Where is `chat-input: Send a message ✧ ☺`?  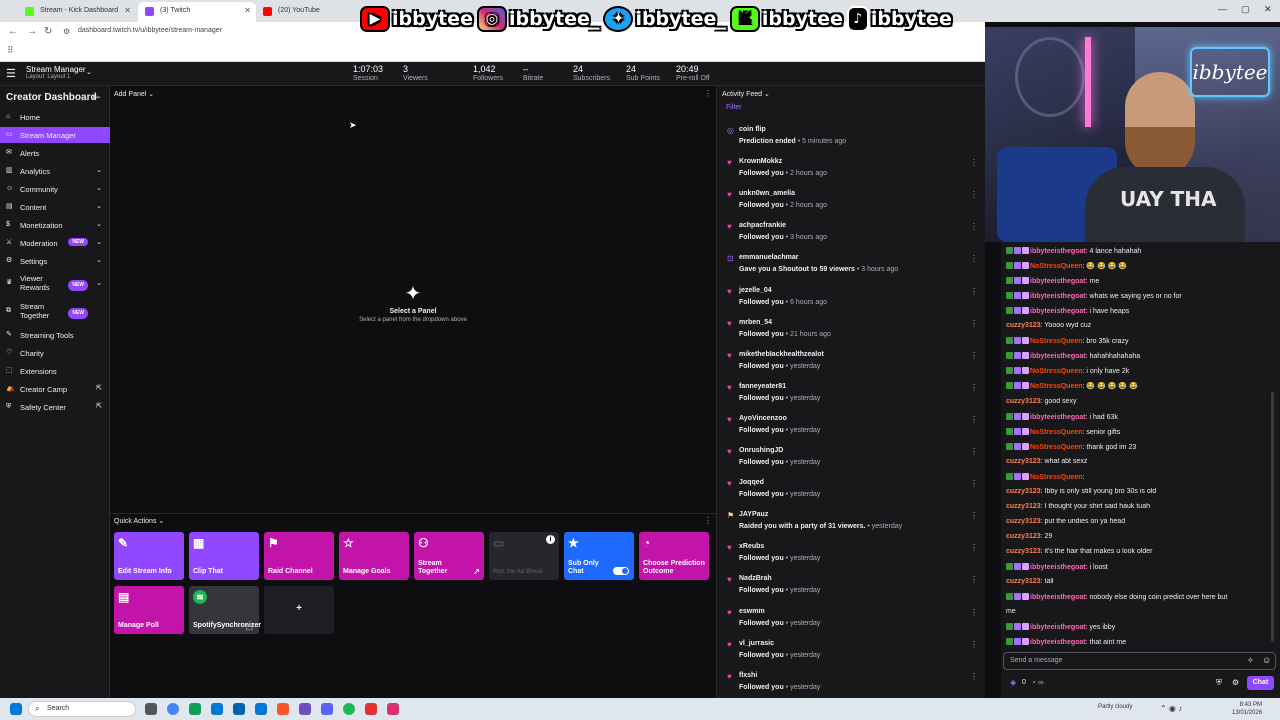 chat-input: Send a message ✧ ☺ is located at coordinates (1139, 661).